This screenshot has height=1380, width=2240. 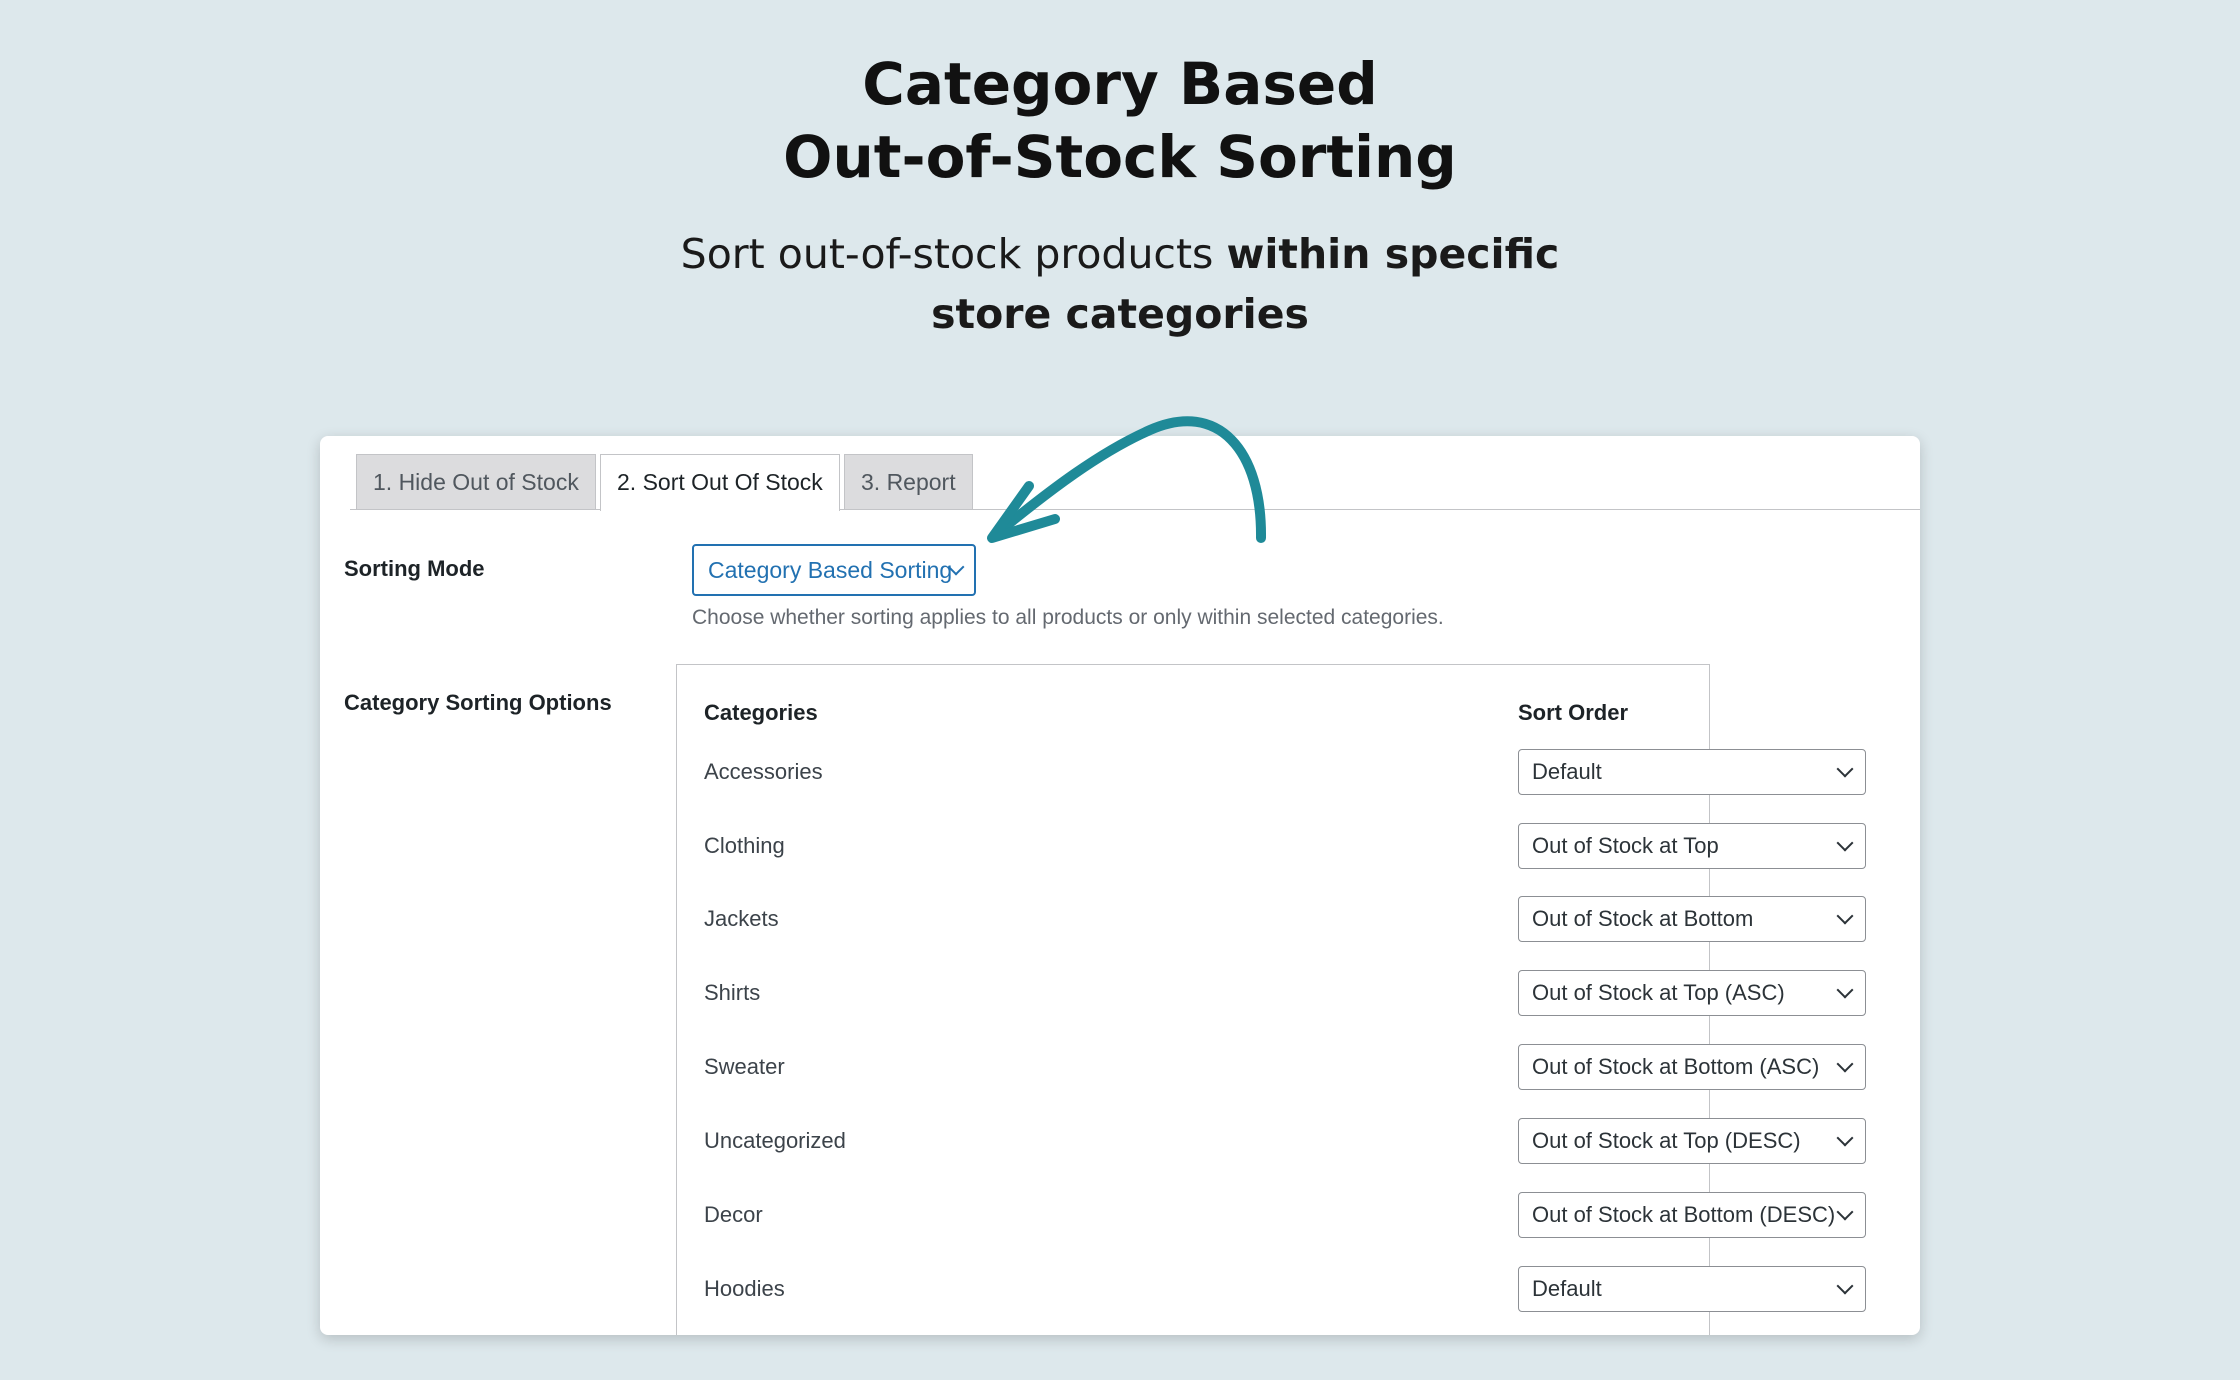 I want to click on sorting-mode-label: Sorting Mode, so click(x=414, y=568).